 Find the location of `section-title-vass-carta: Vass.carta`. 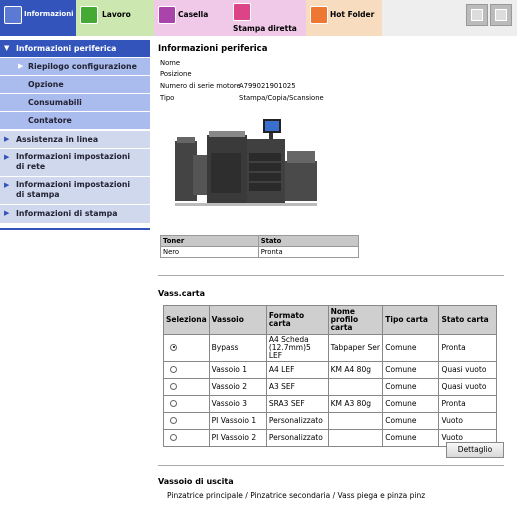

section-title-vass-carta: Vass.carta is located at coordinates (182, 293).